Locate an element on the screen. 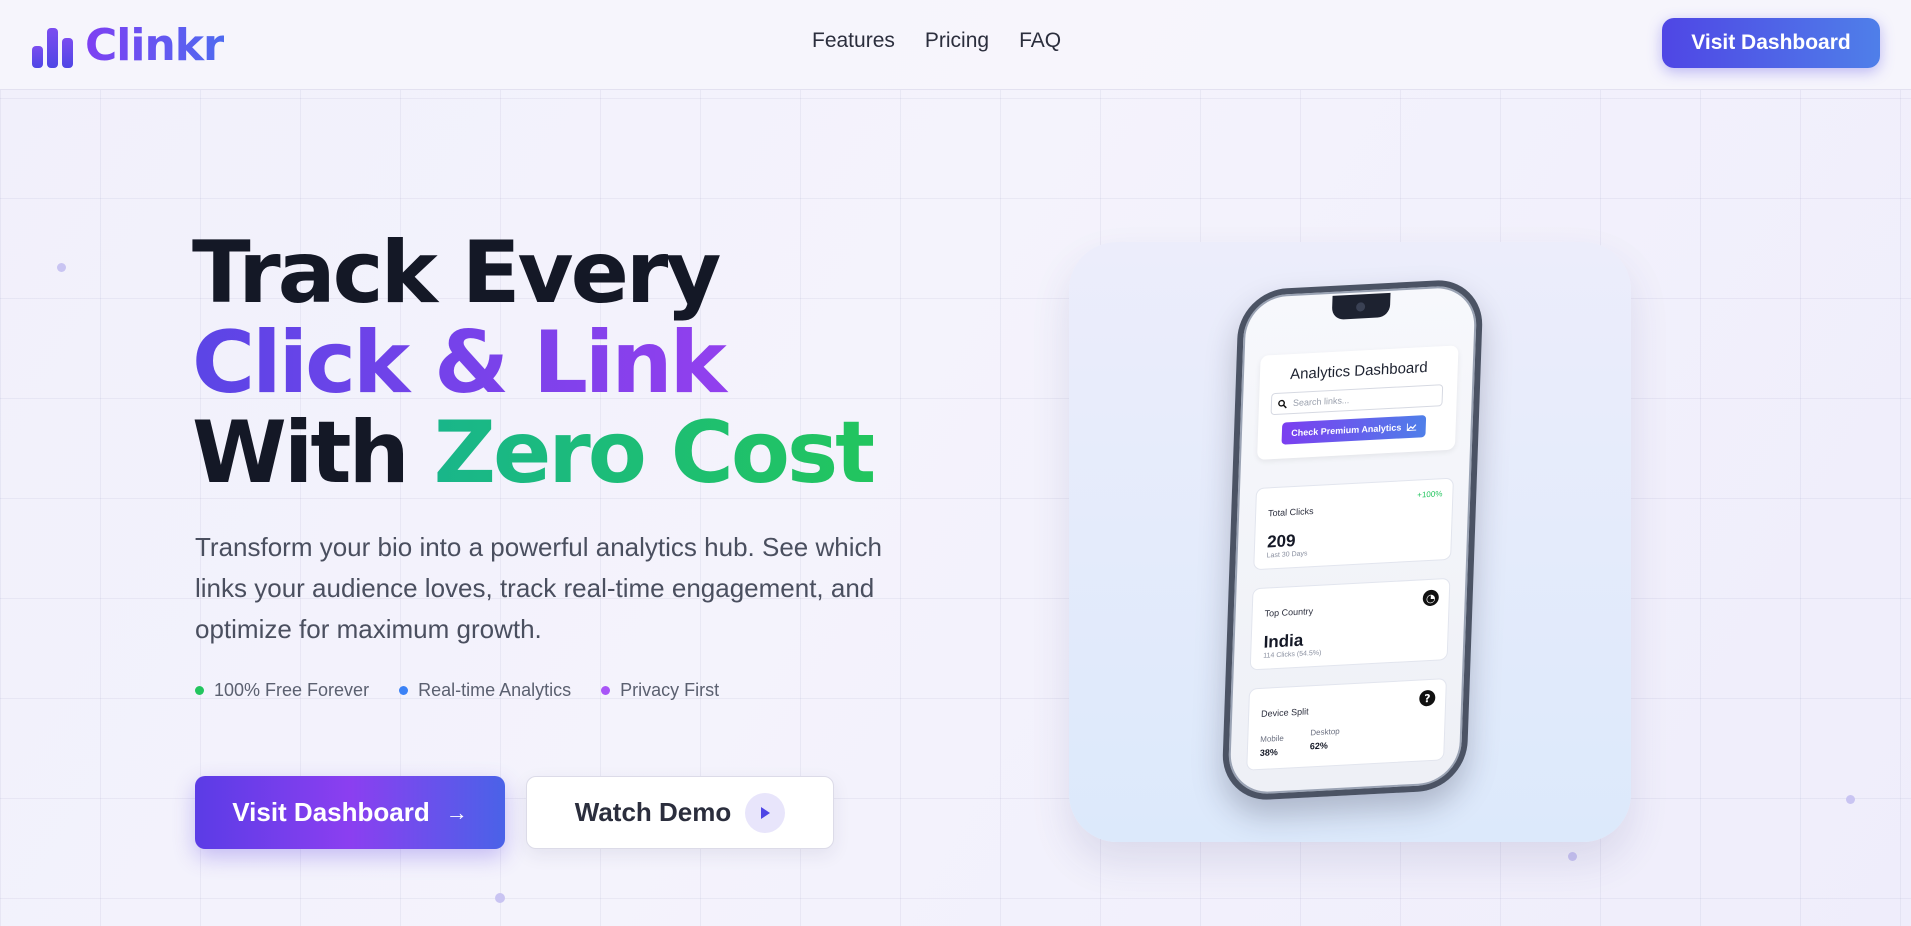 This screenshot has width=1911, height=926. search-icon is located at coordinates (1282, 403).